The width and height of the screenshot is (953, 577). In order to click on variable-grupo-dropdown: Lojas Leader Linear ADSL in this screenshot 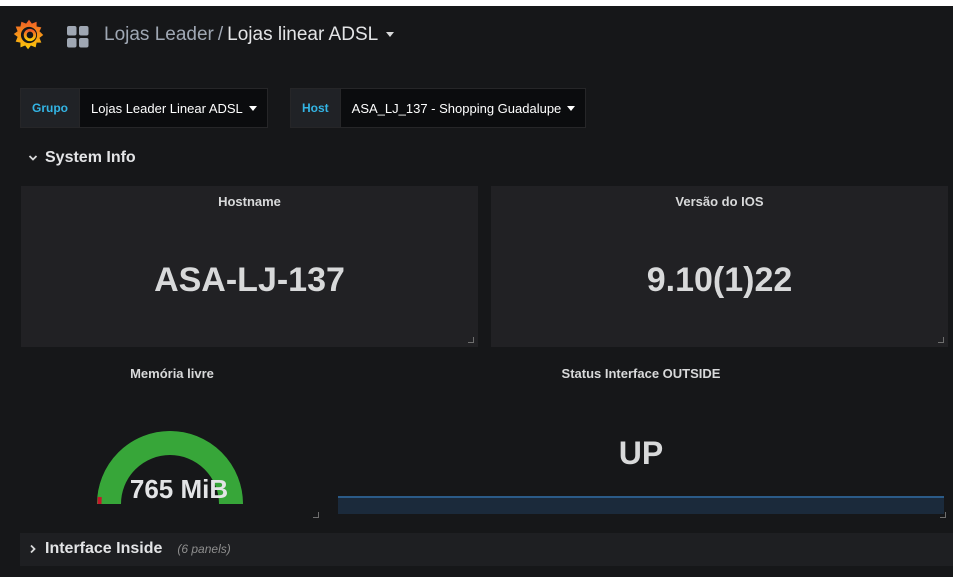, I will do `click(173, 108)`.